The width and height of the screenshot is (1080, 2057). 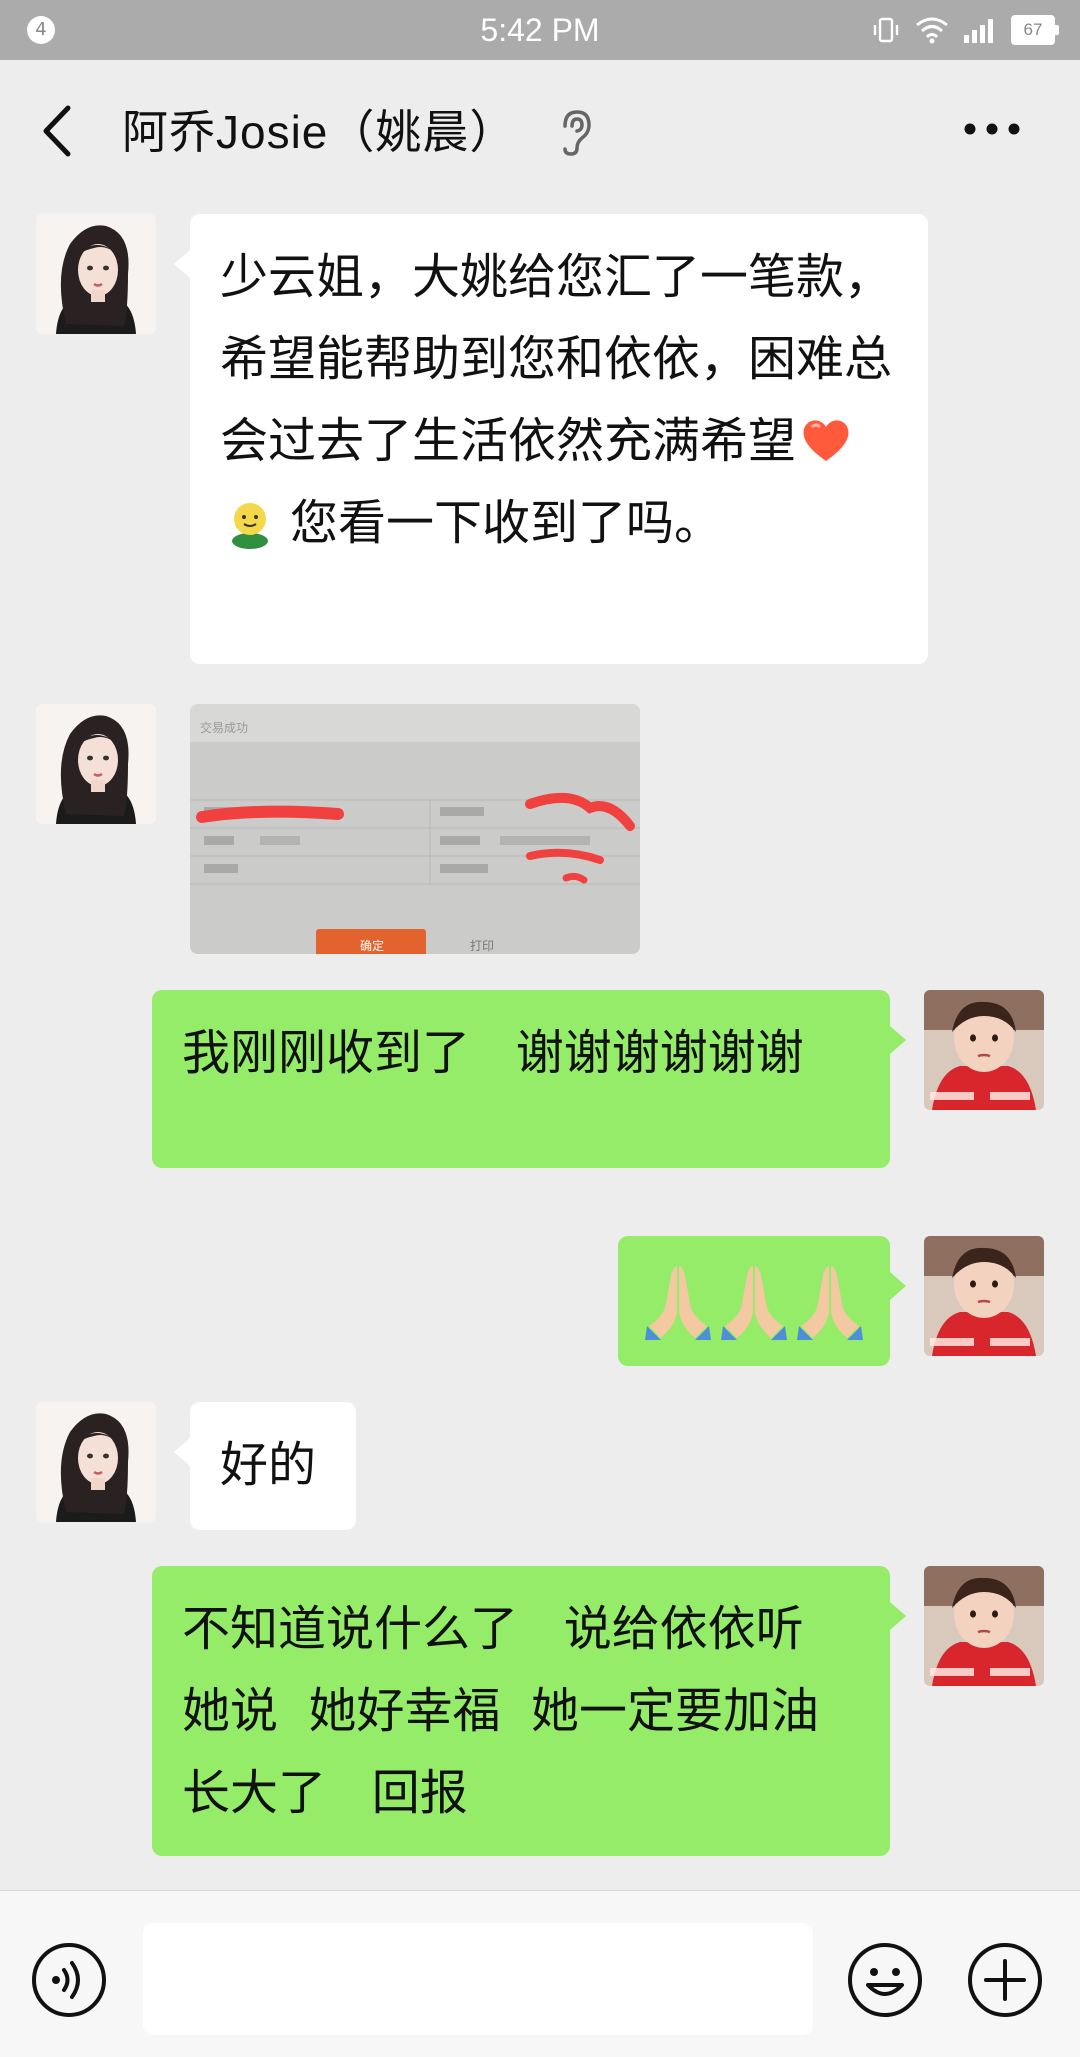 What do you see at coordinates (523, 1711) in the screenshot?
I see `message-text: 不知道说什么了 说给依依听 她说 她好幸福 她一定要加油 长大了 回报` at bounding box center [523, 1711].